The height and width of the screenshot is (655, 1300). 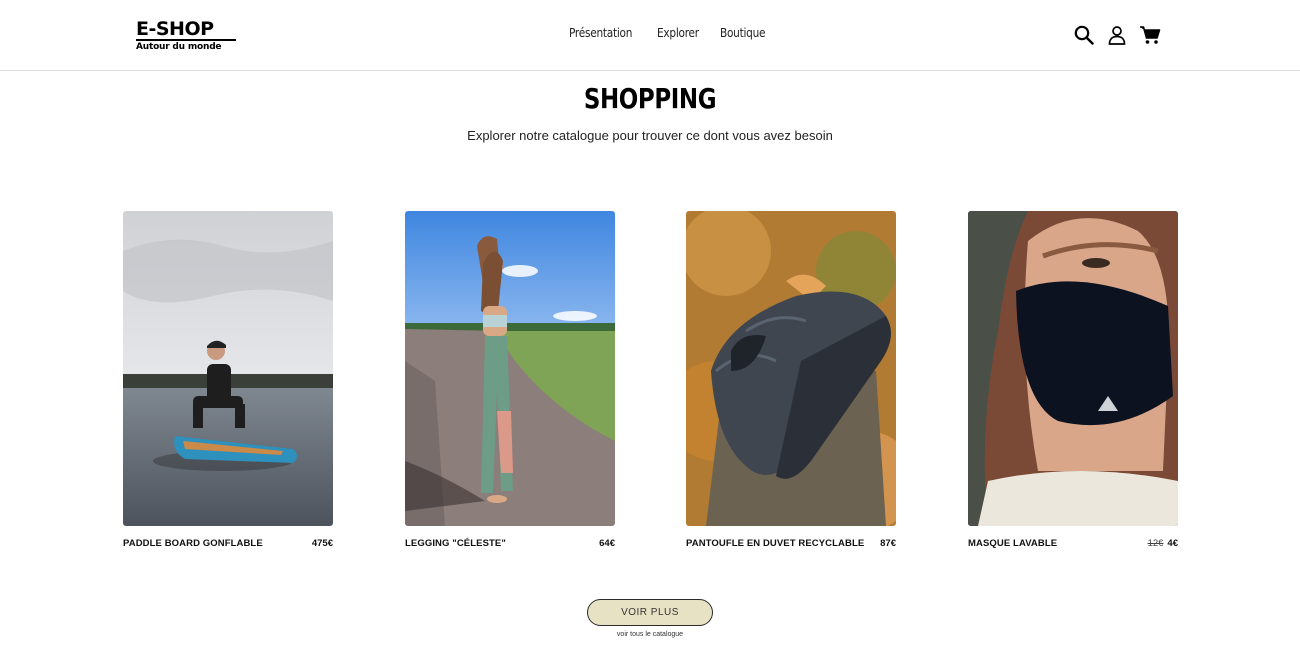 I want to click on product-card: MASQUE LAVABLE 12€ 4€, so click(x=1073, y=380).